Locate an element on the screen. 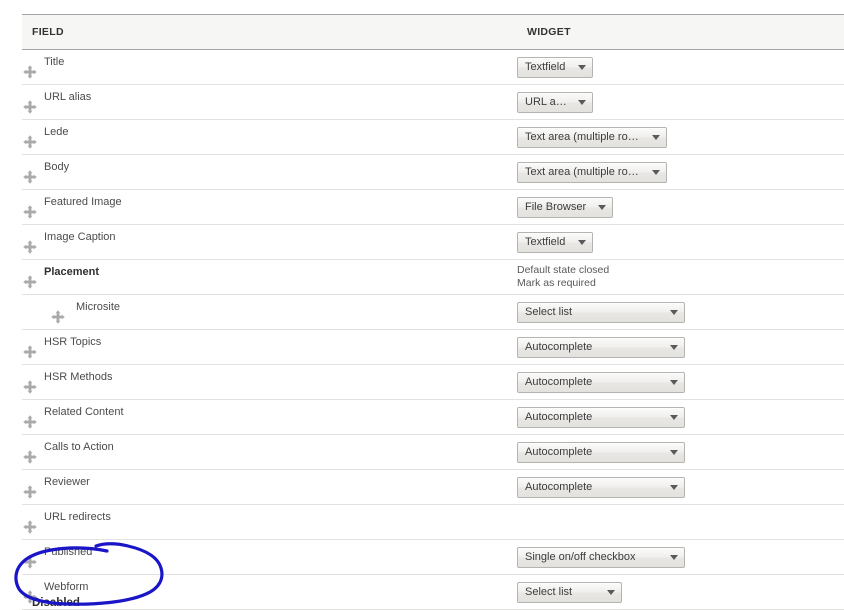 This screenshot has width=844, height=610. field-cell: HSR Methods is located at coordinates (269, 382).